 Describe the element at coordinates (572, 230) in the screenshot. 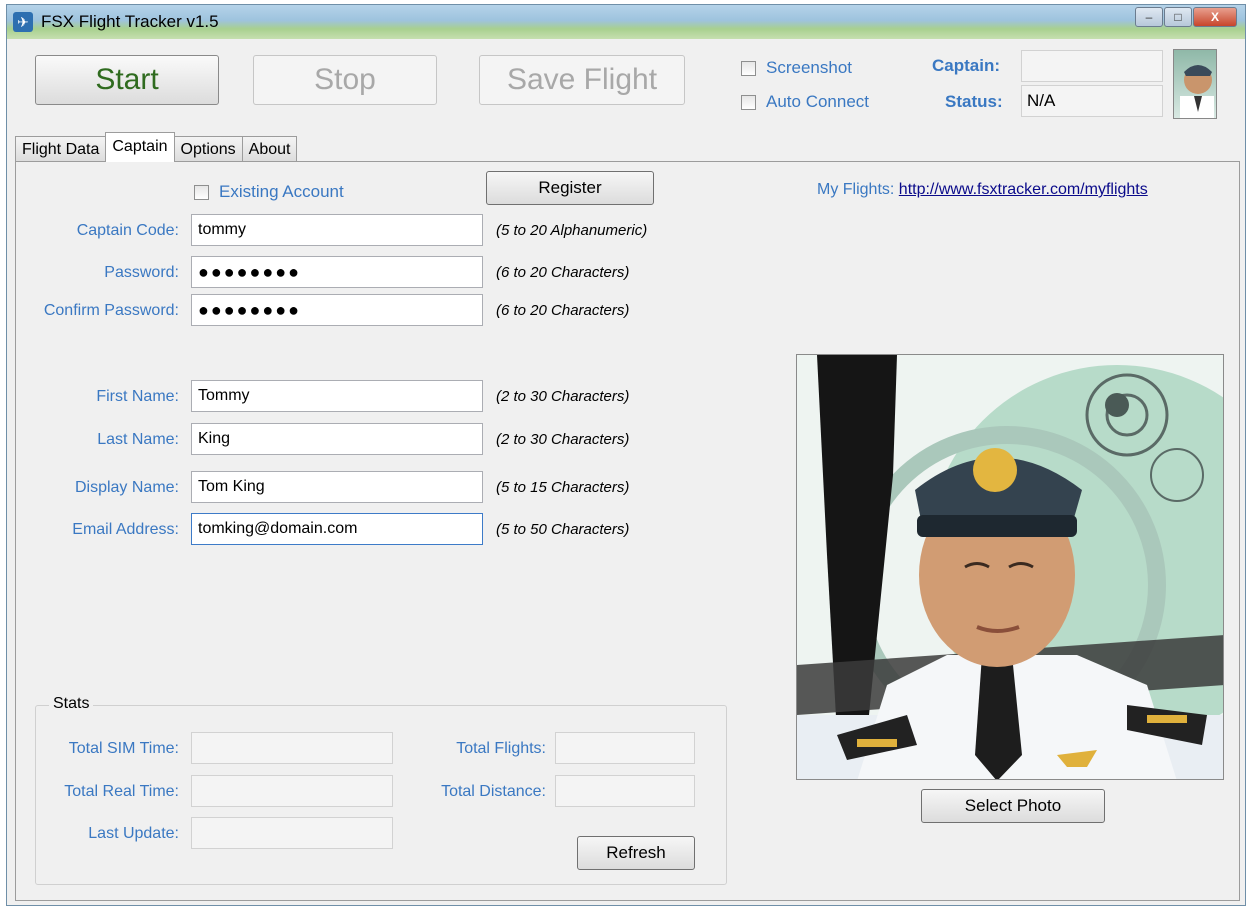

I see `captain-code-hint: (5 to 20 Alphanumeric)` at that location.